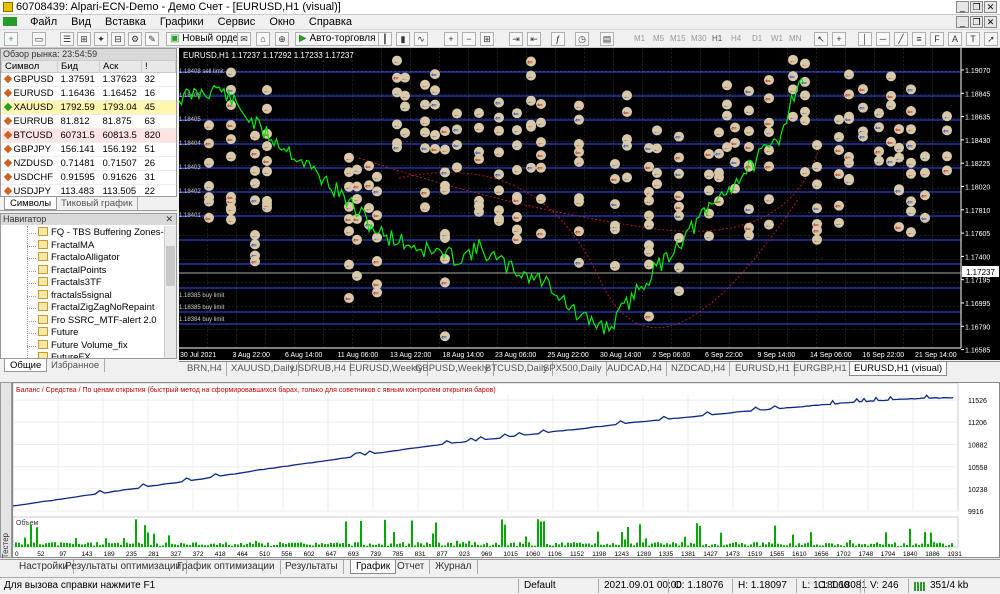  Describe the element at coordinates (699, 369) in the screenshot. I see `chart-tab: NZDCAD,H4` at that location.